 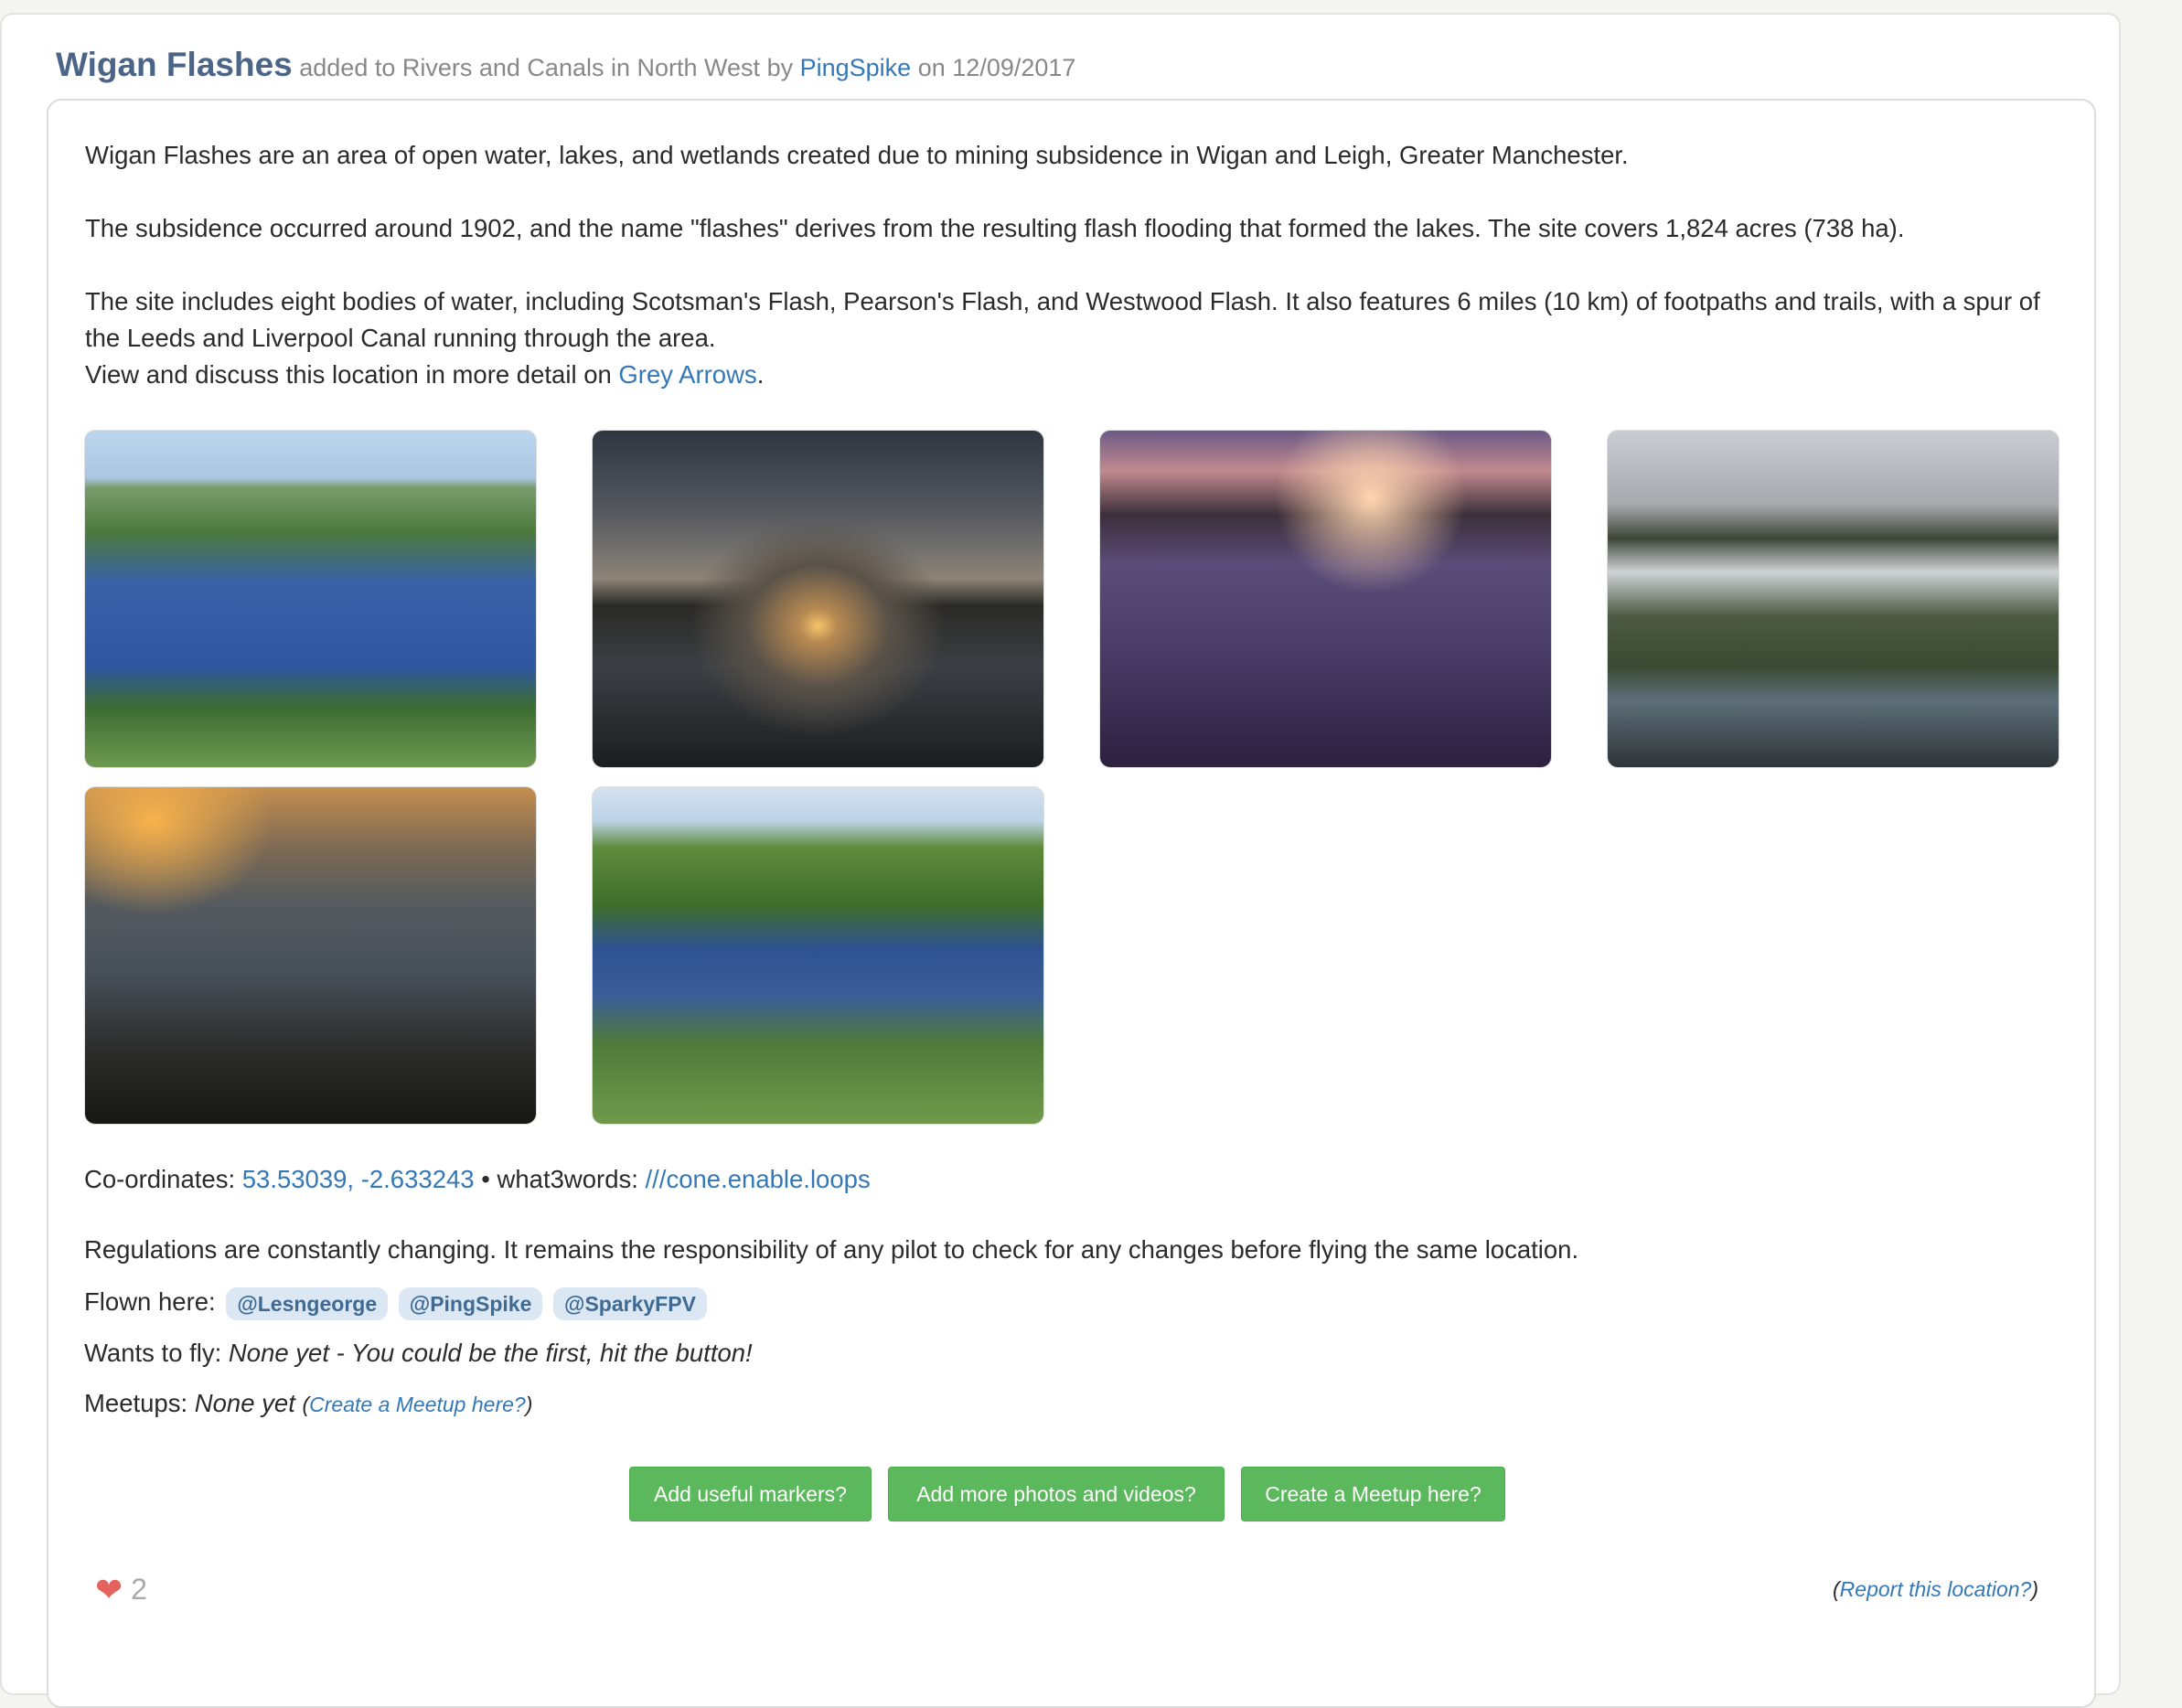 What do you see at coordinates (750, 1494) in the screenshot?
I see `add-markers-button: Add useful markers?` at bounding box center [750, 1494].